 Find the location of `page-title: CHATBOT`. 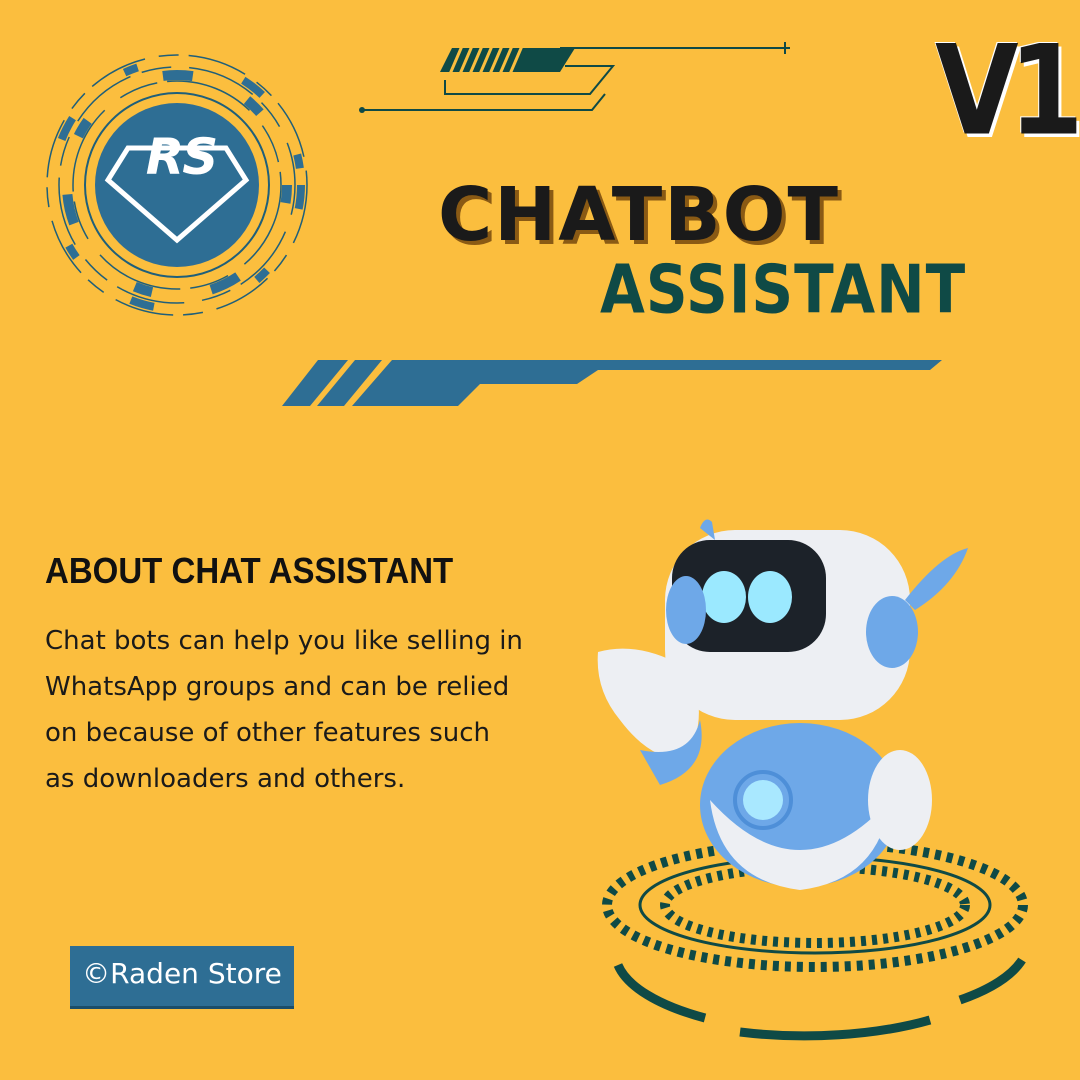

page-title: CHATBOT is located at coordinates (639, 215).